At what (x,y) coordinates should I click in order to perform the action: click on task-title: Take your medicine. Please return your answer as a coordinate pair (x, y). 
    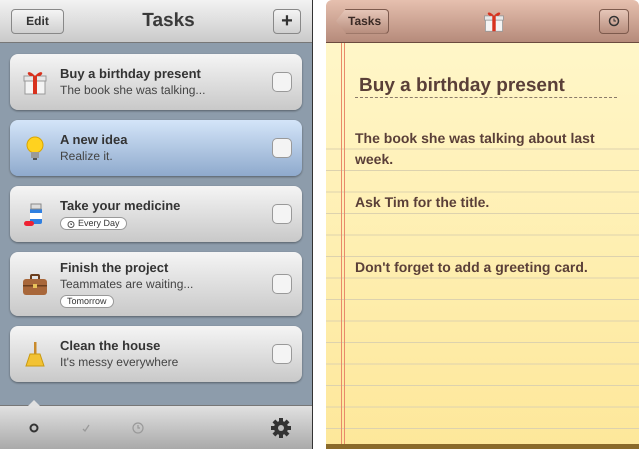
    Looking at the image, I should click on (120, 206).